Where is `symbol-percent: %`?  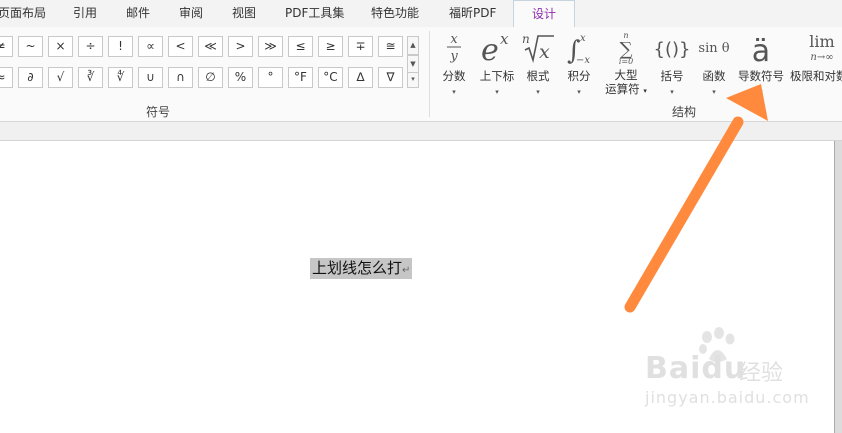 symbol-percent: % is located at coordinates (240, 77).